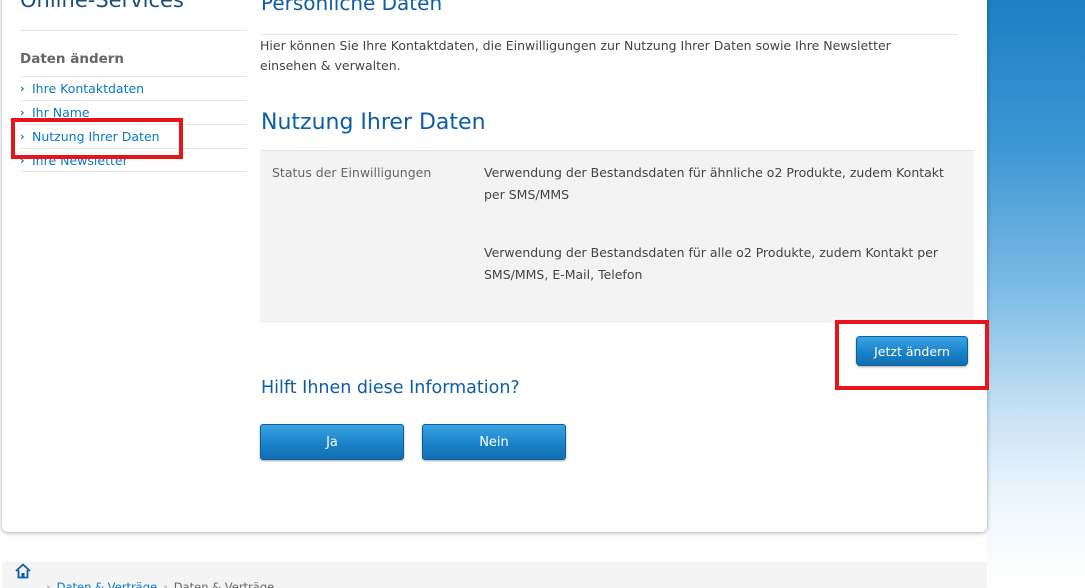 The image size is (1085, 588). What do you see at coordinates (97, 138) in the screenshot?
I see `highlight-box-sidebar` at bounding box center [97, 138].